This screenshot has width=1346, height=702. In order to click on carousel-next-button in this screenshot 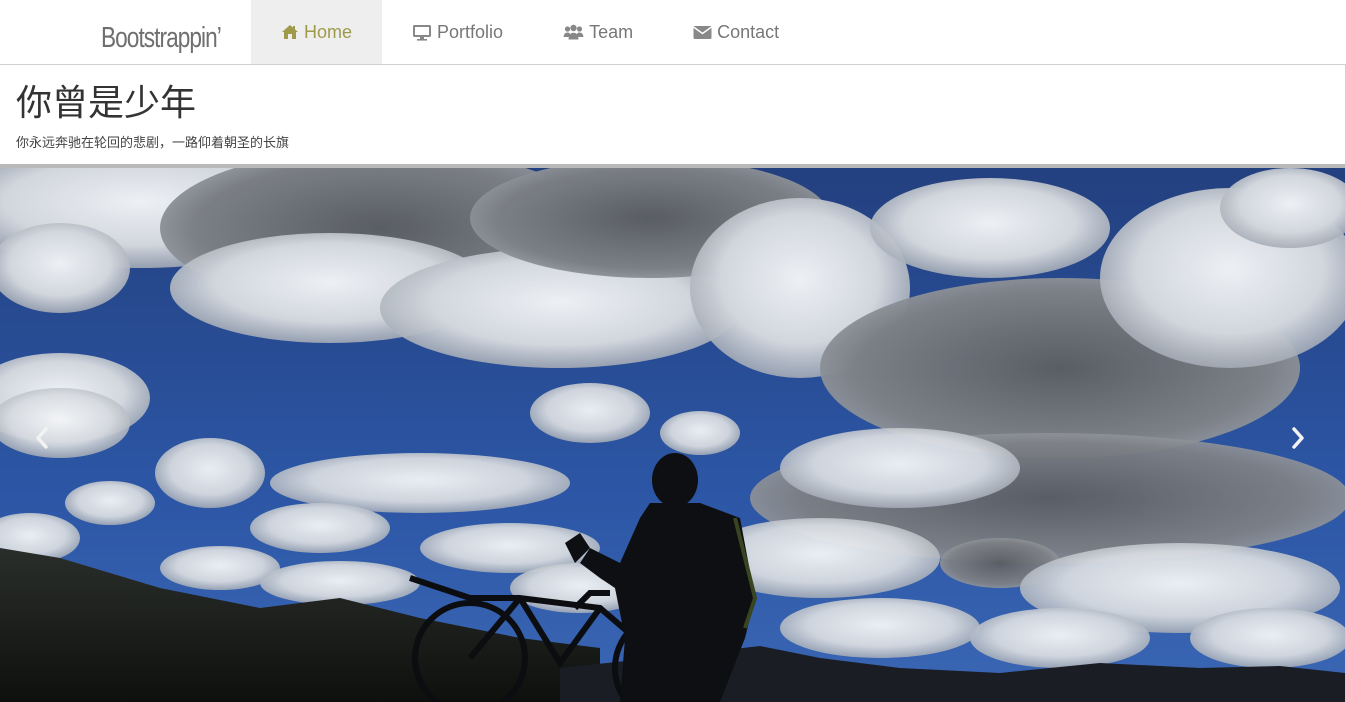, I will do `click(1298, 438)`.